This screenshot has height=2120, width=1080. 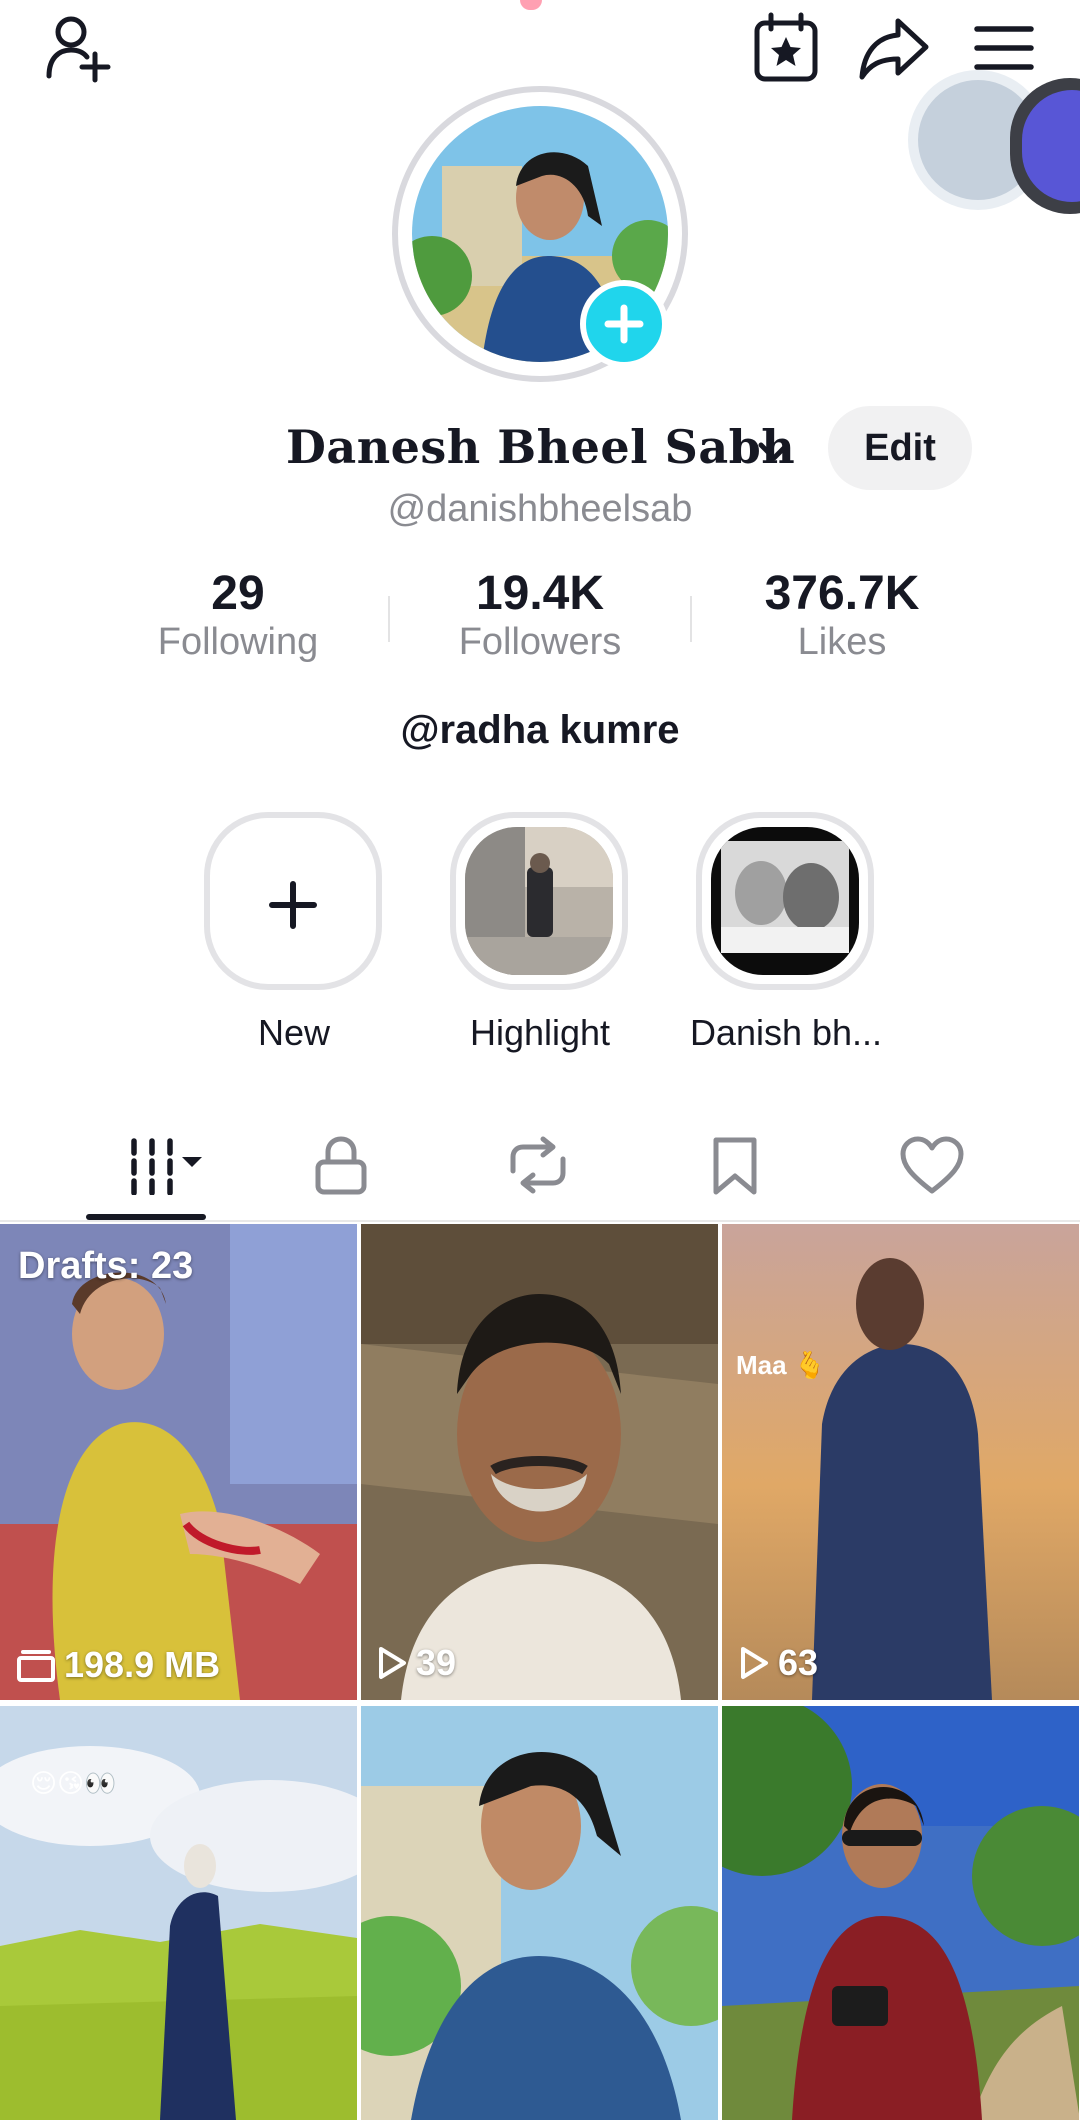 I want to click on likes-count: 376.7K, so click(x=842, y=593).